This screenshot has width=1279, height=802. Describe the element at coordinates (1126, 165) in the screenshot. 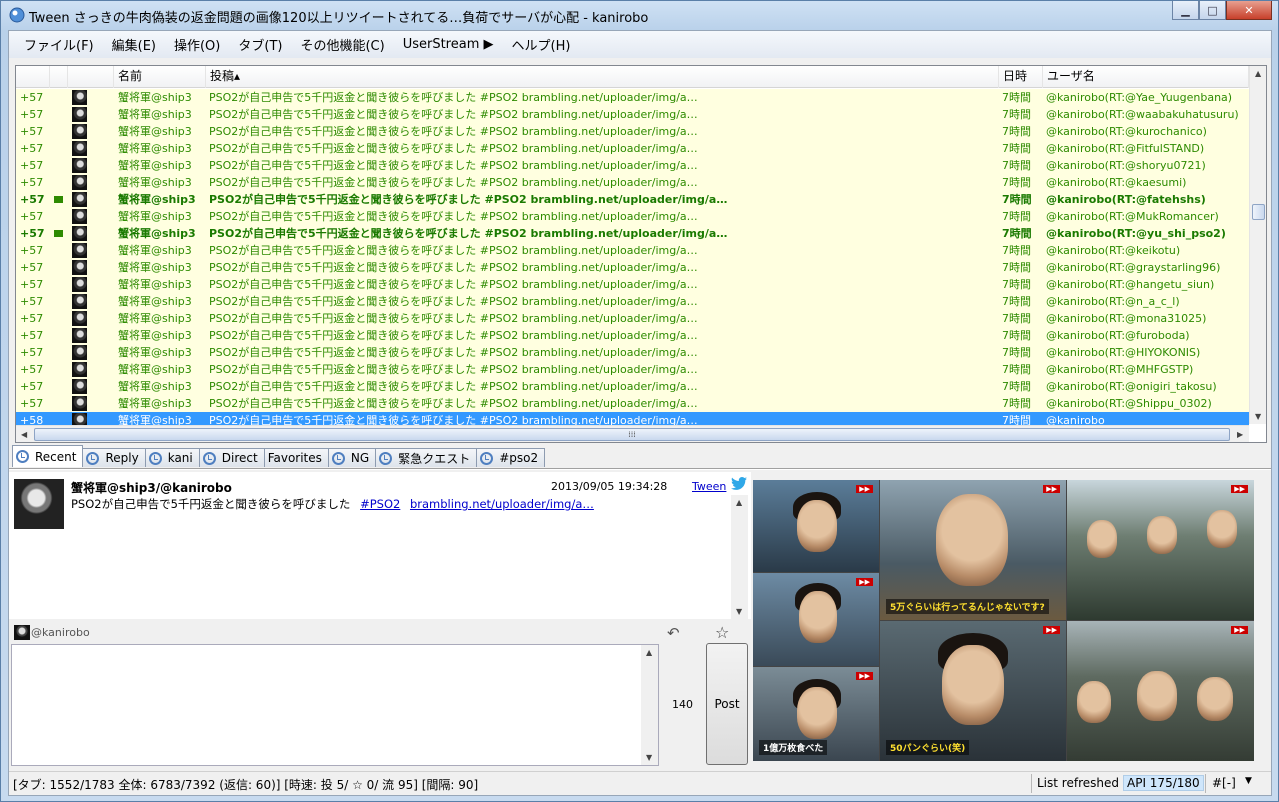

I see `row-user: @kanirobo(RT:@shoryu0721)` at that location.